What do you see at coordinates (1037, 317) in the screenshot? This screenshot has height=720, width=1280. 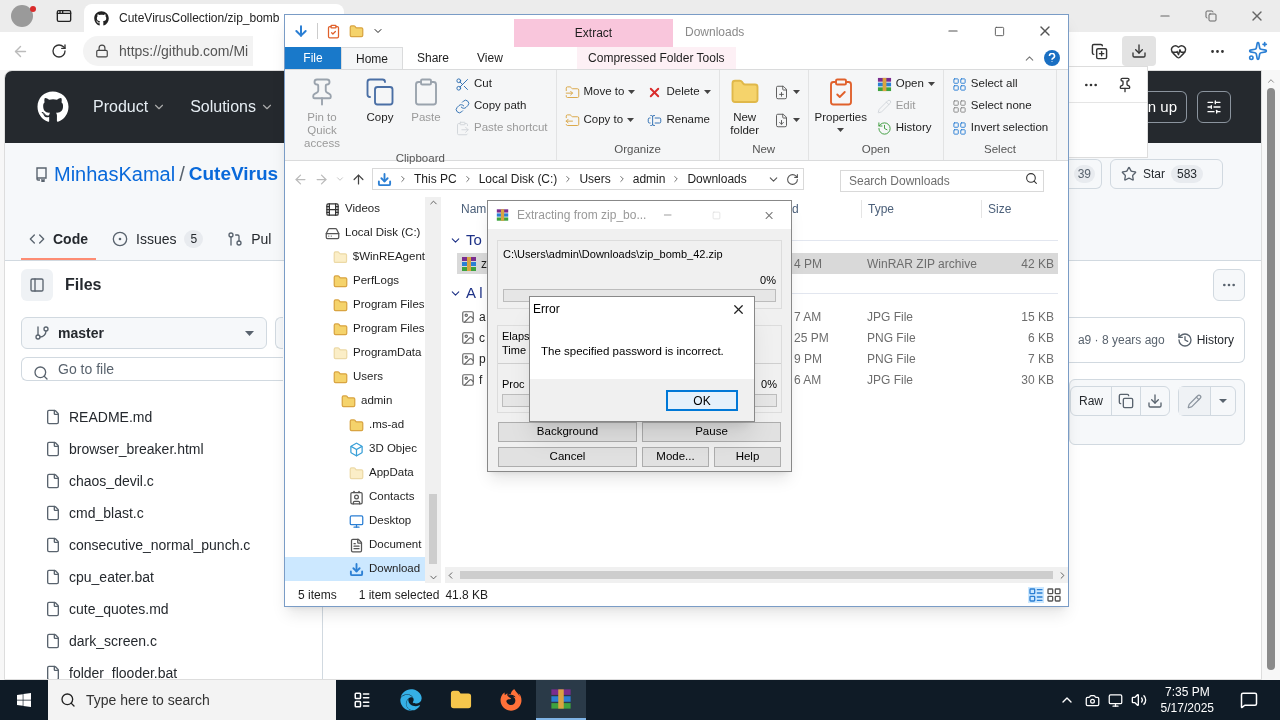 I see `file-size: 15 KB` at bounding box center [1037, 317].